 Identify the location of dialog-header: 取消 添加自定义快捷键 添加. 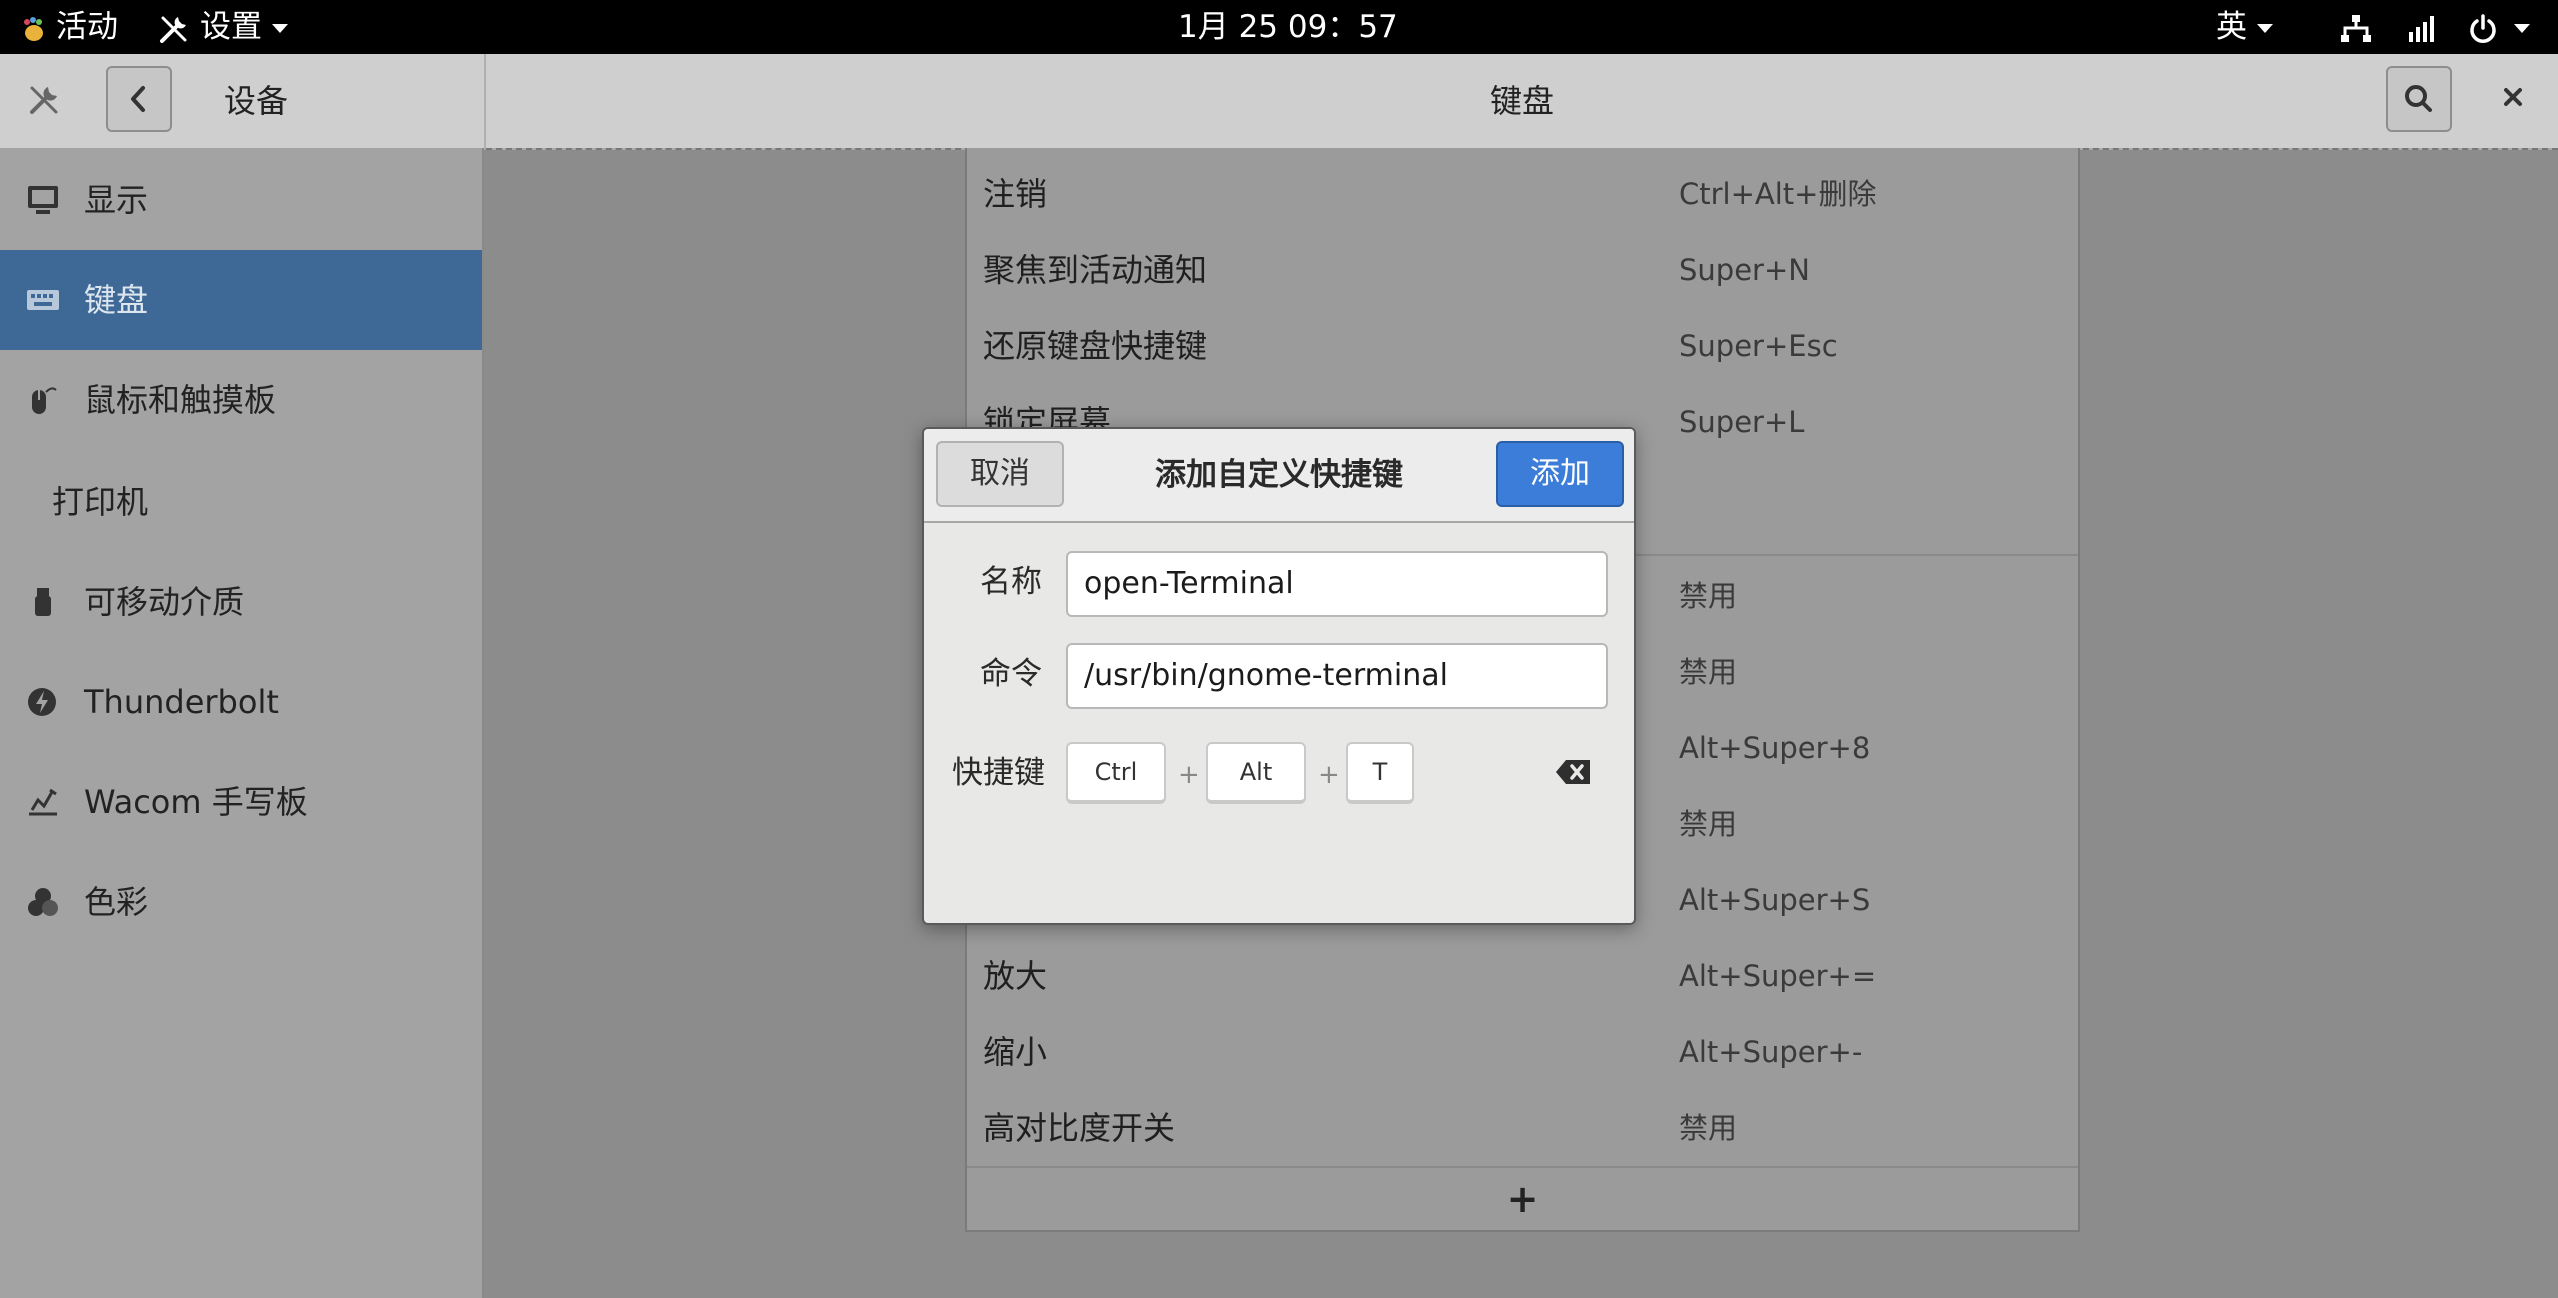
(1279, 476).